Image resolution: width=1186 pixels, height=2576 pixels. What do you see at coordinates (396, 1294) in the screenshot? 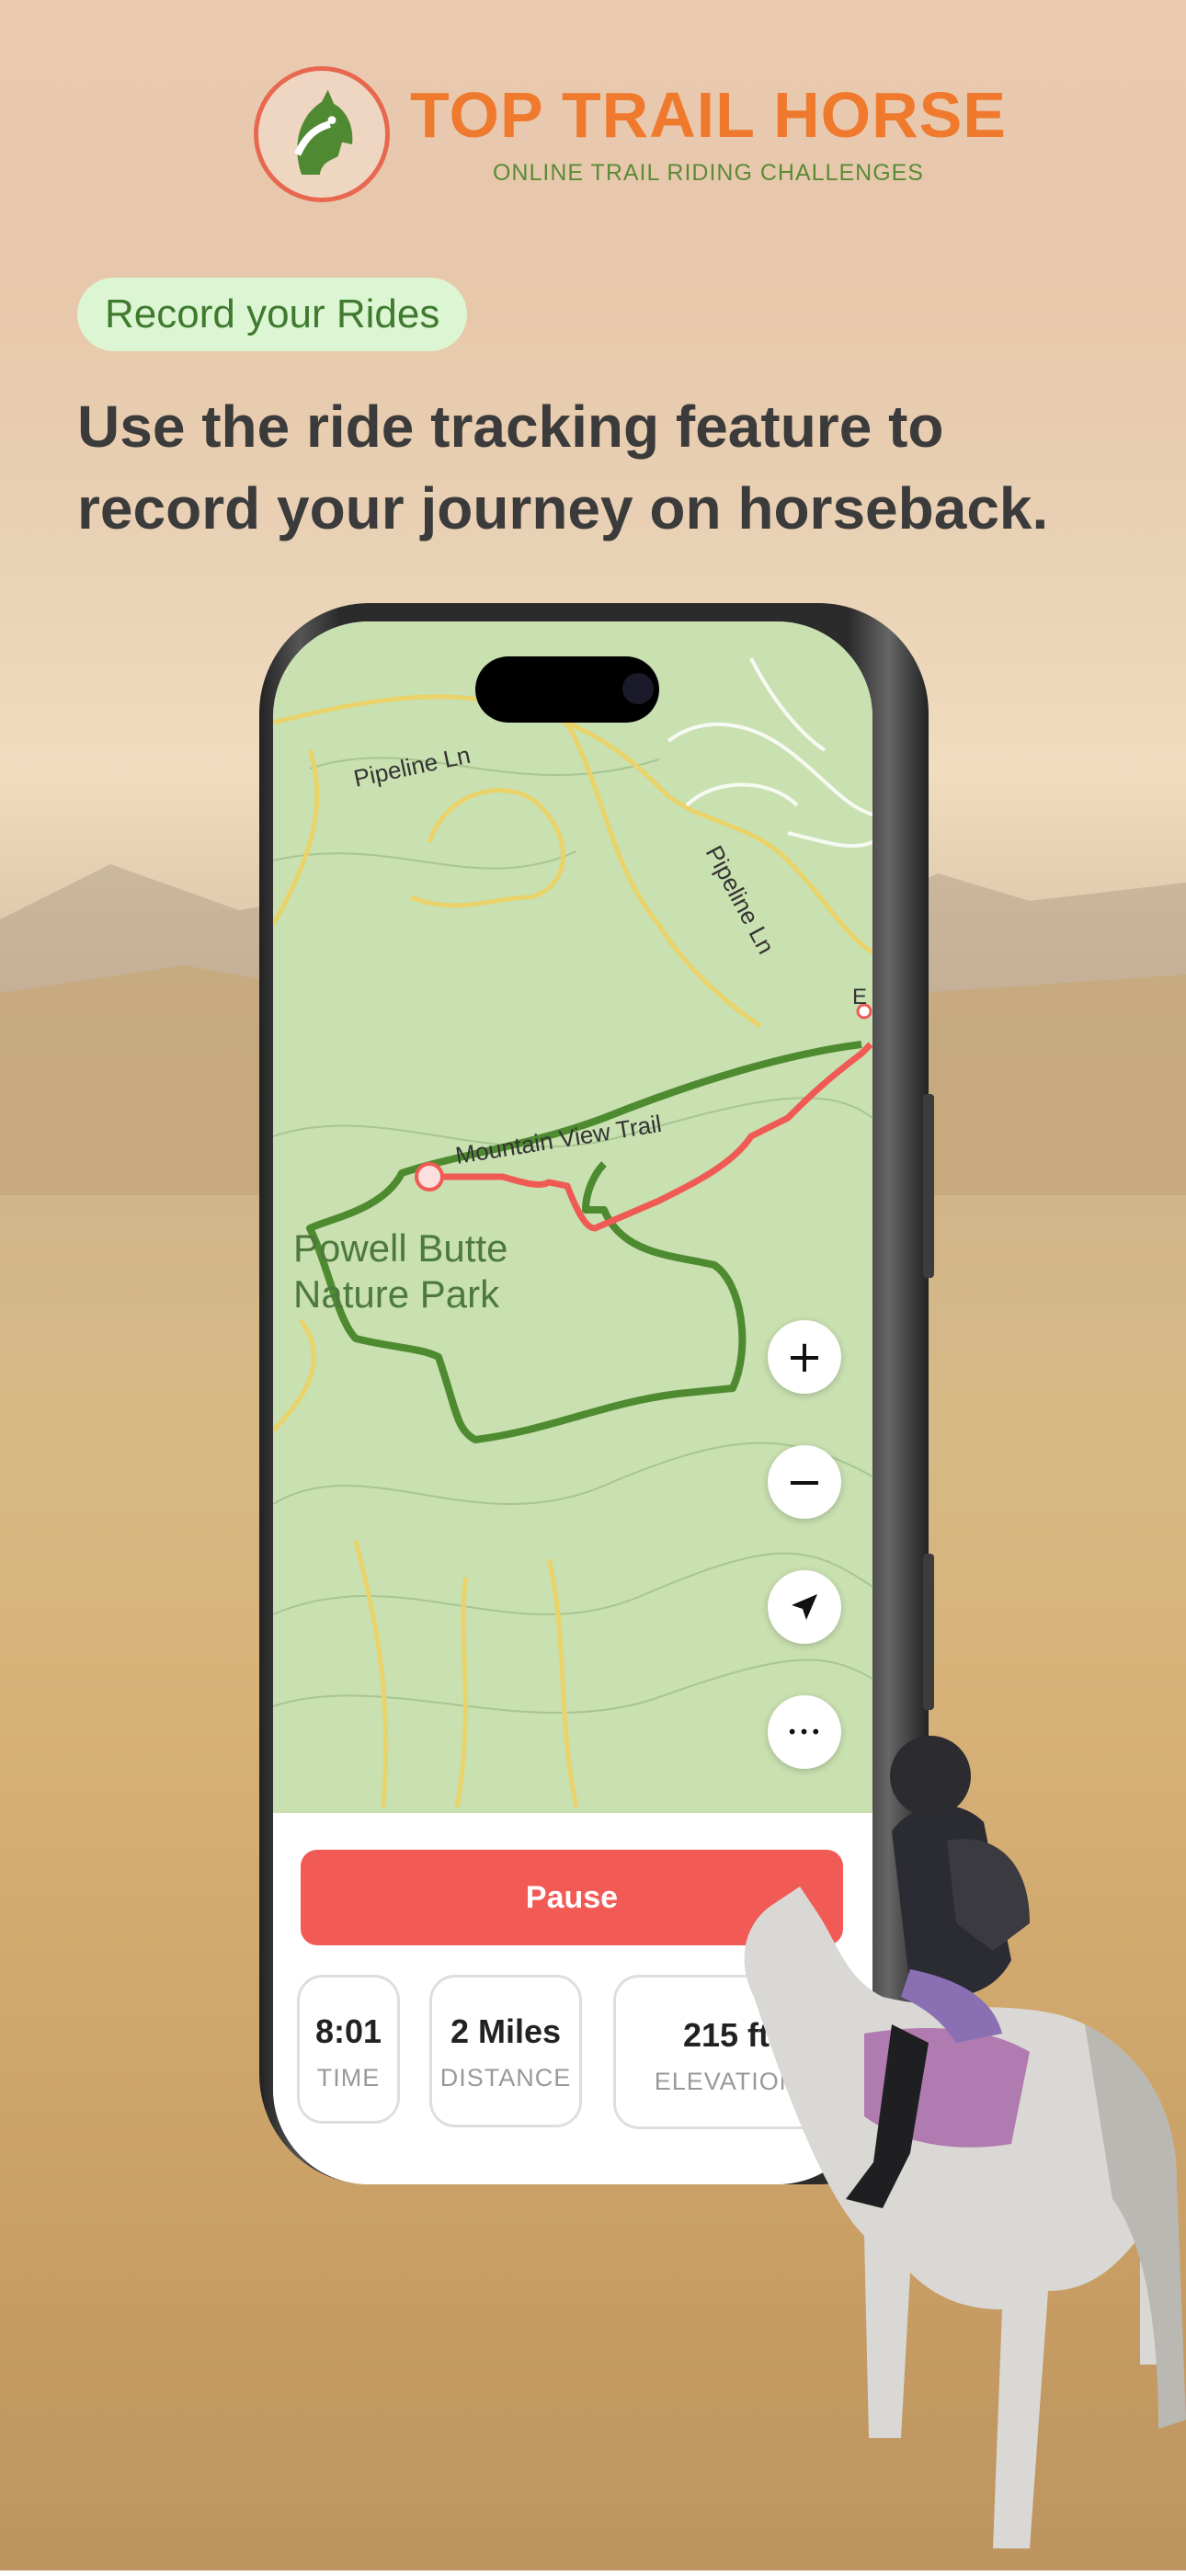
I see `park-label-line-2: Nature Park` at bounding box center [396, 1294].